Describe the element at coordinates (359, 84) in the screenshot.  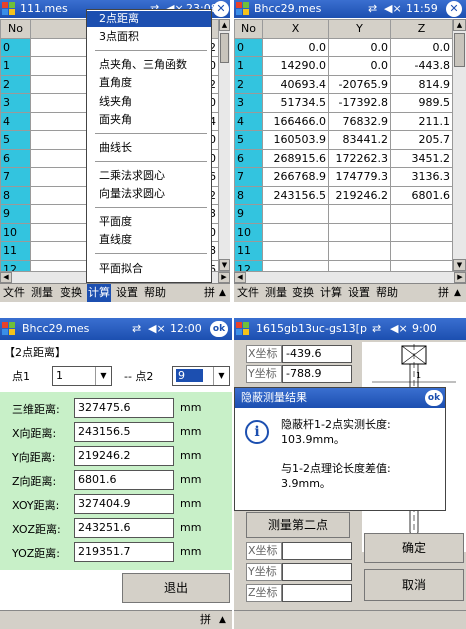
I see `cell-y: -20765.9` at that location.